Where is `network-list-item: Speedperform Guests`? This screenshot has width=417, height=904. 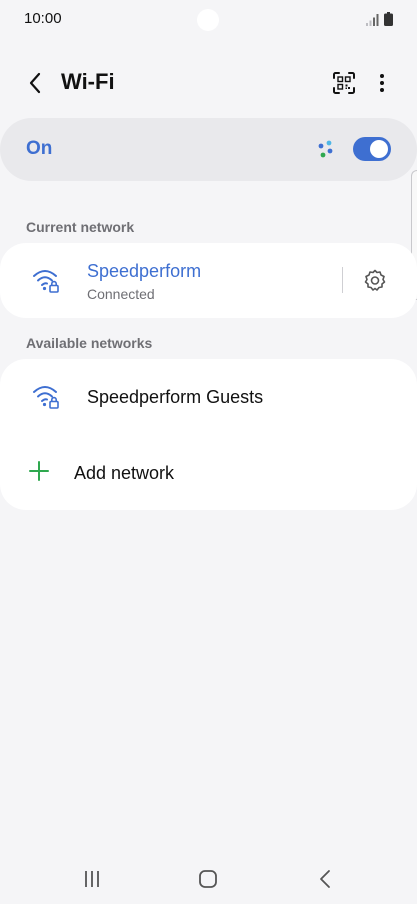
network-list-item: Speedperform Guests is located at coordinates (208, 397).